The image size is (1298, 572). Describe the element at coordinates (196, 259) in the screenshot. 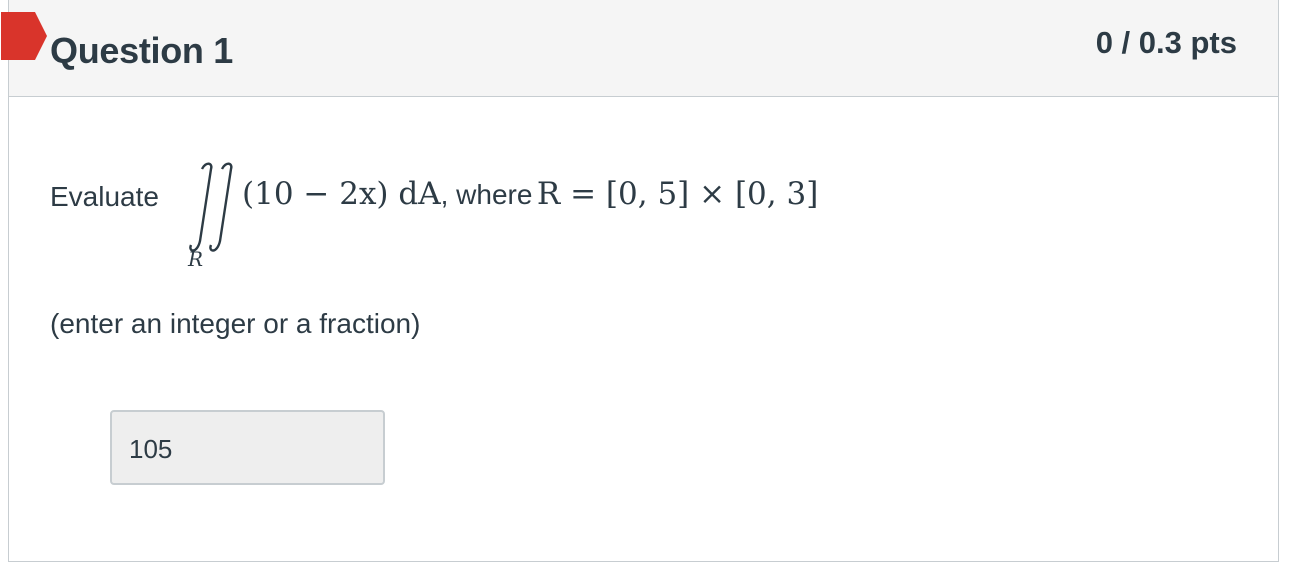

I see `integral-region-subscript: R` at that location.